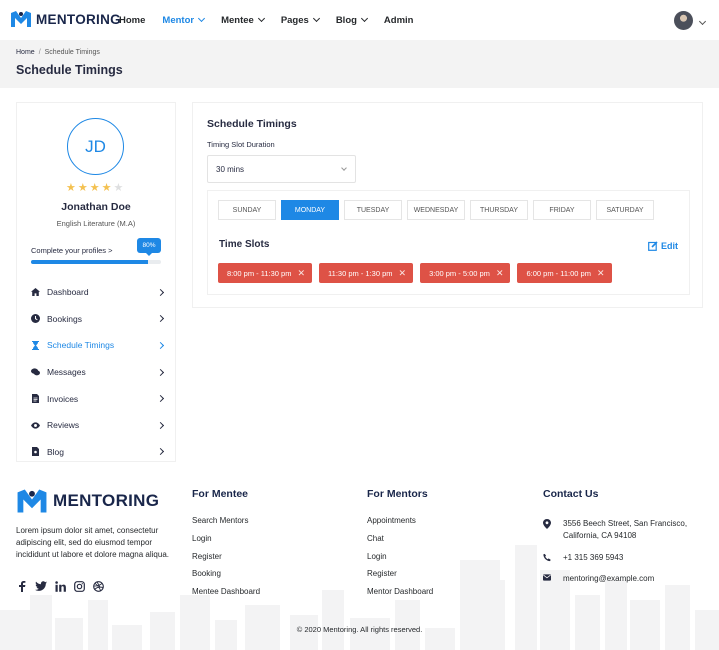  I want to click on nav-item-blog: Blog, so click(351, 20).